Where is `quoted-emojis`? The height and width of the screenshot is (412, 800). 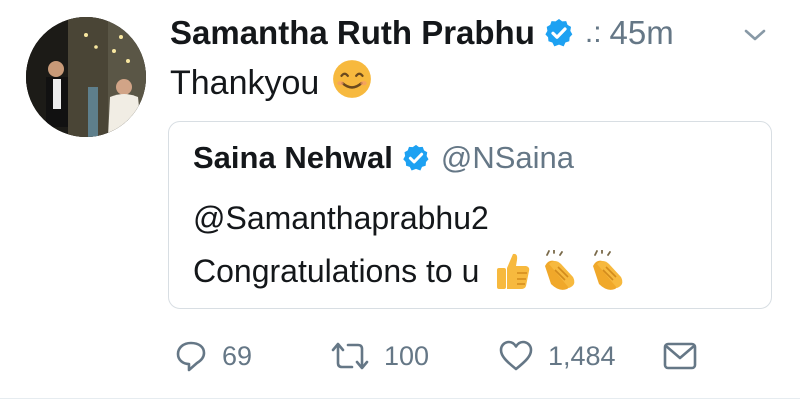 quoted-emojis is located at coordinates (561, 271).